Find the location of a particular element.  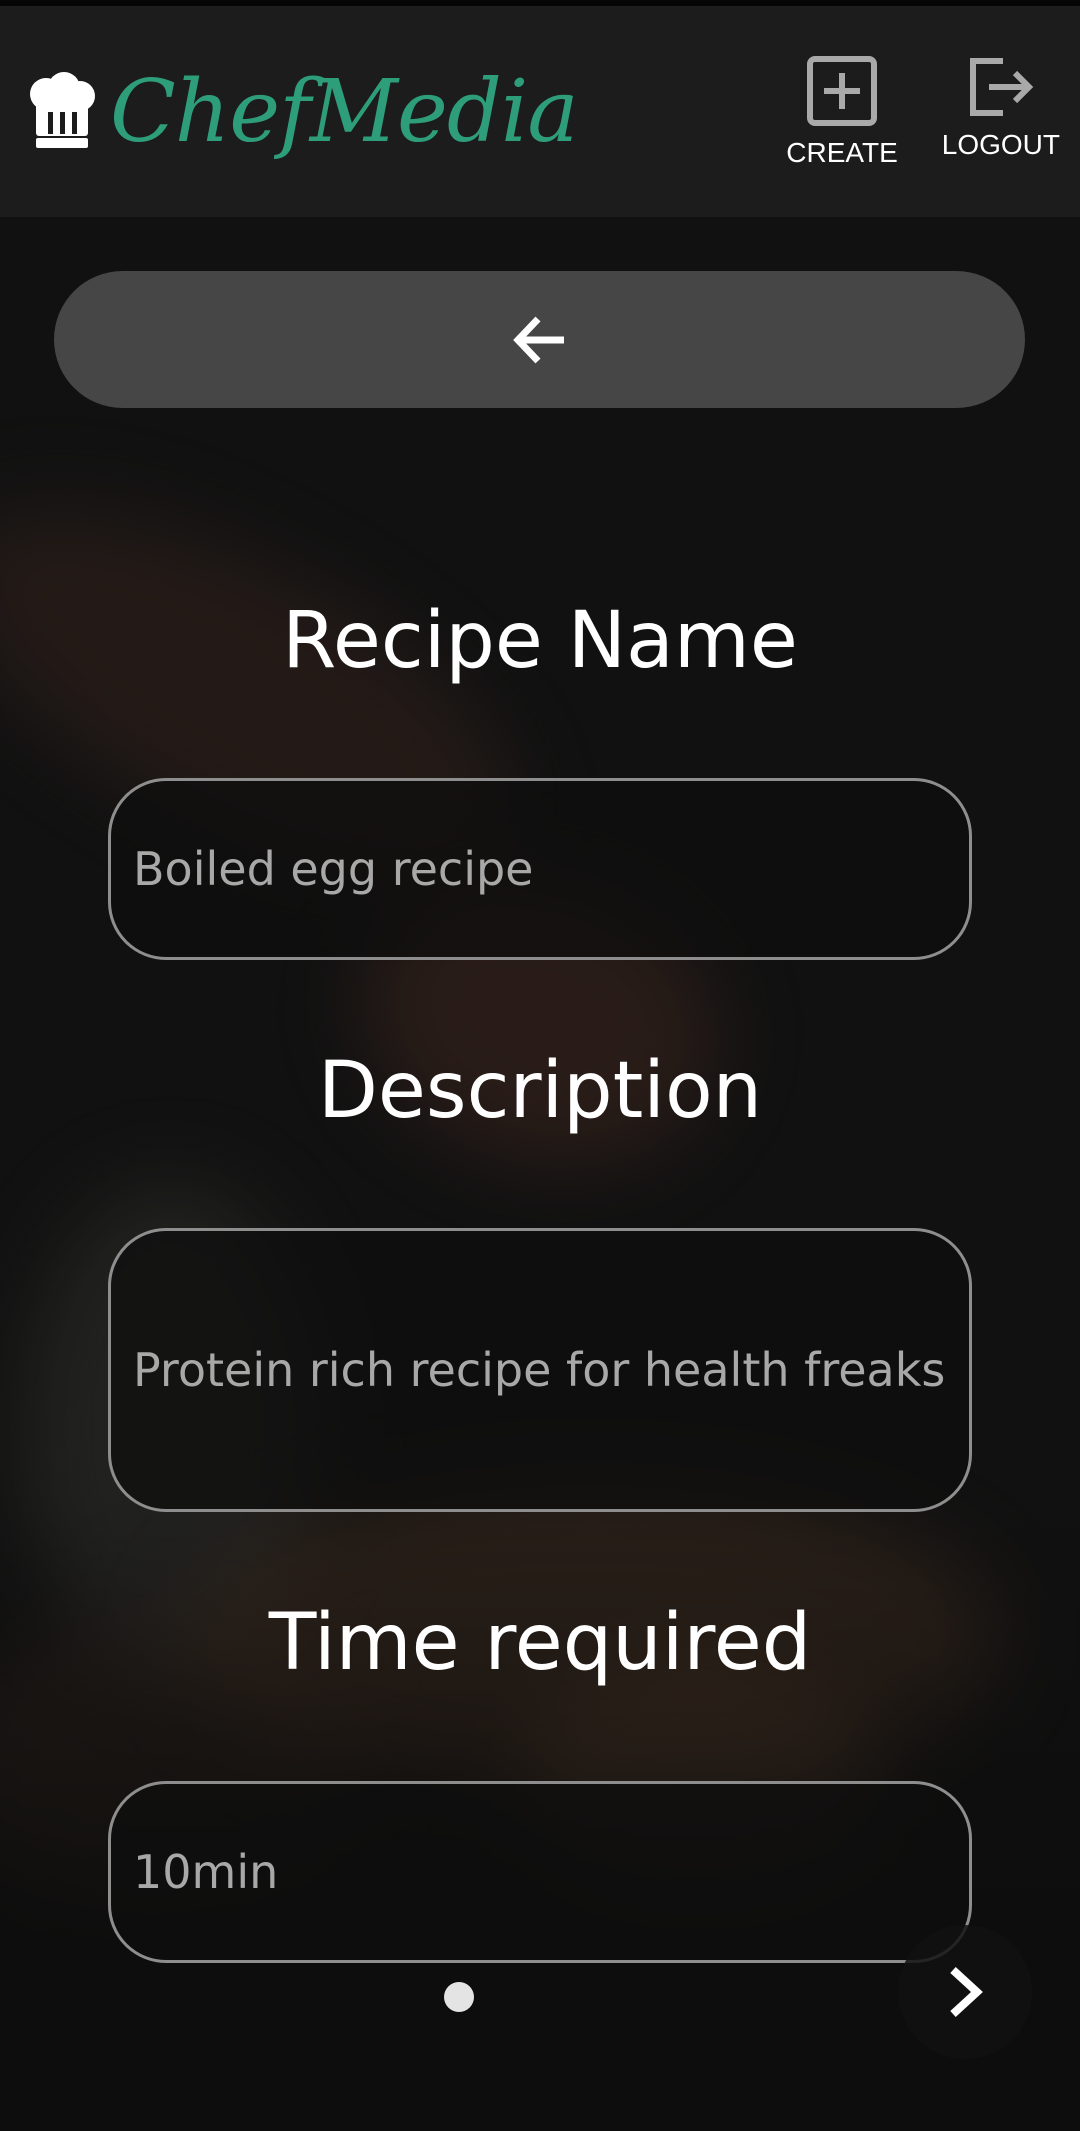

app-header: ChefMedia CREATE LOGOUT is located at coordinates (540, 111).